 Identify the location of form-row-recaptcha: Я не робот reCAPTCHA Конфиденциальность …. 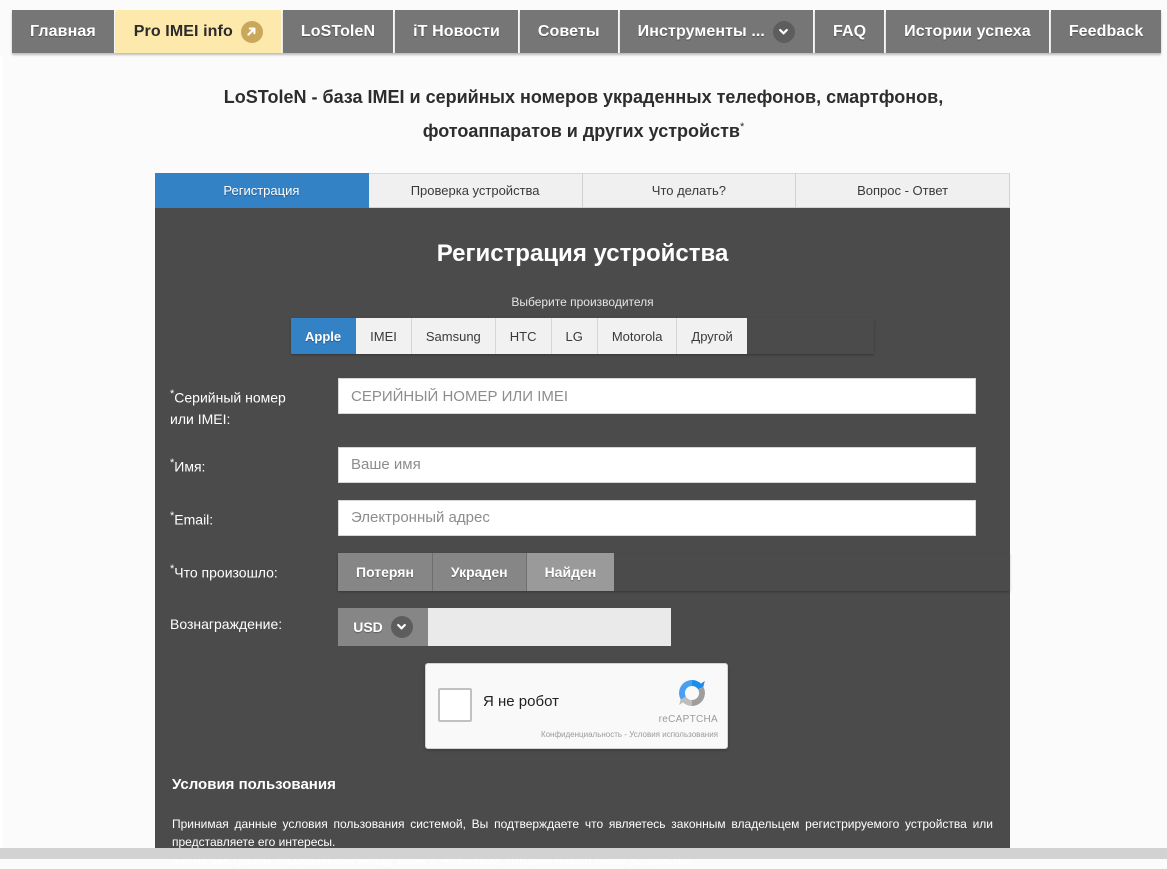
(582, 705).